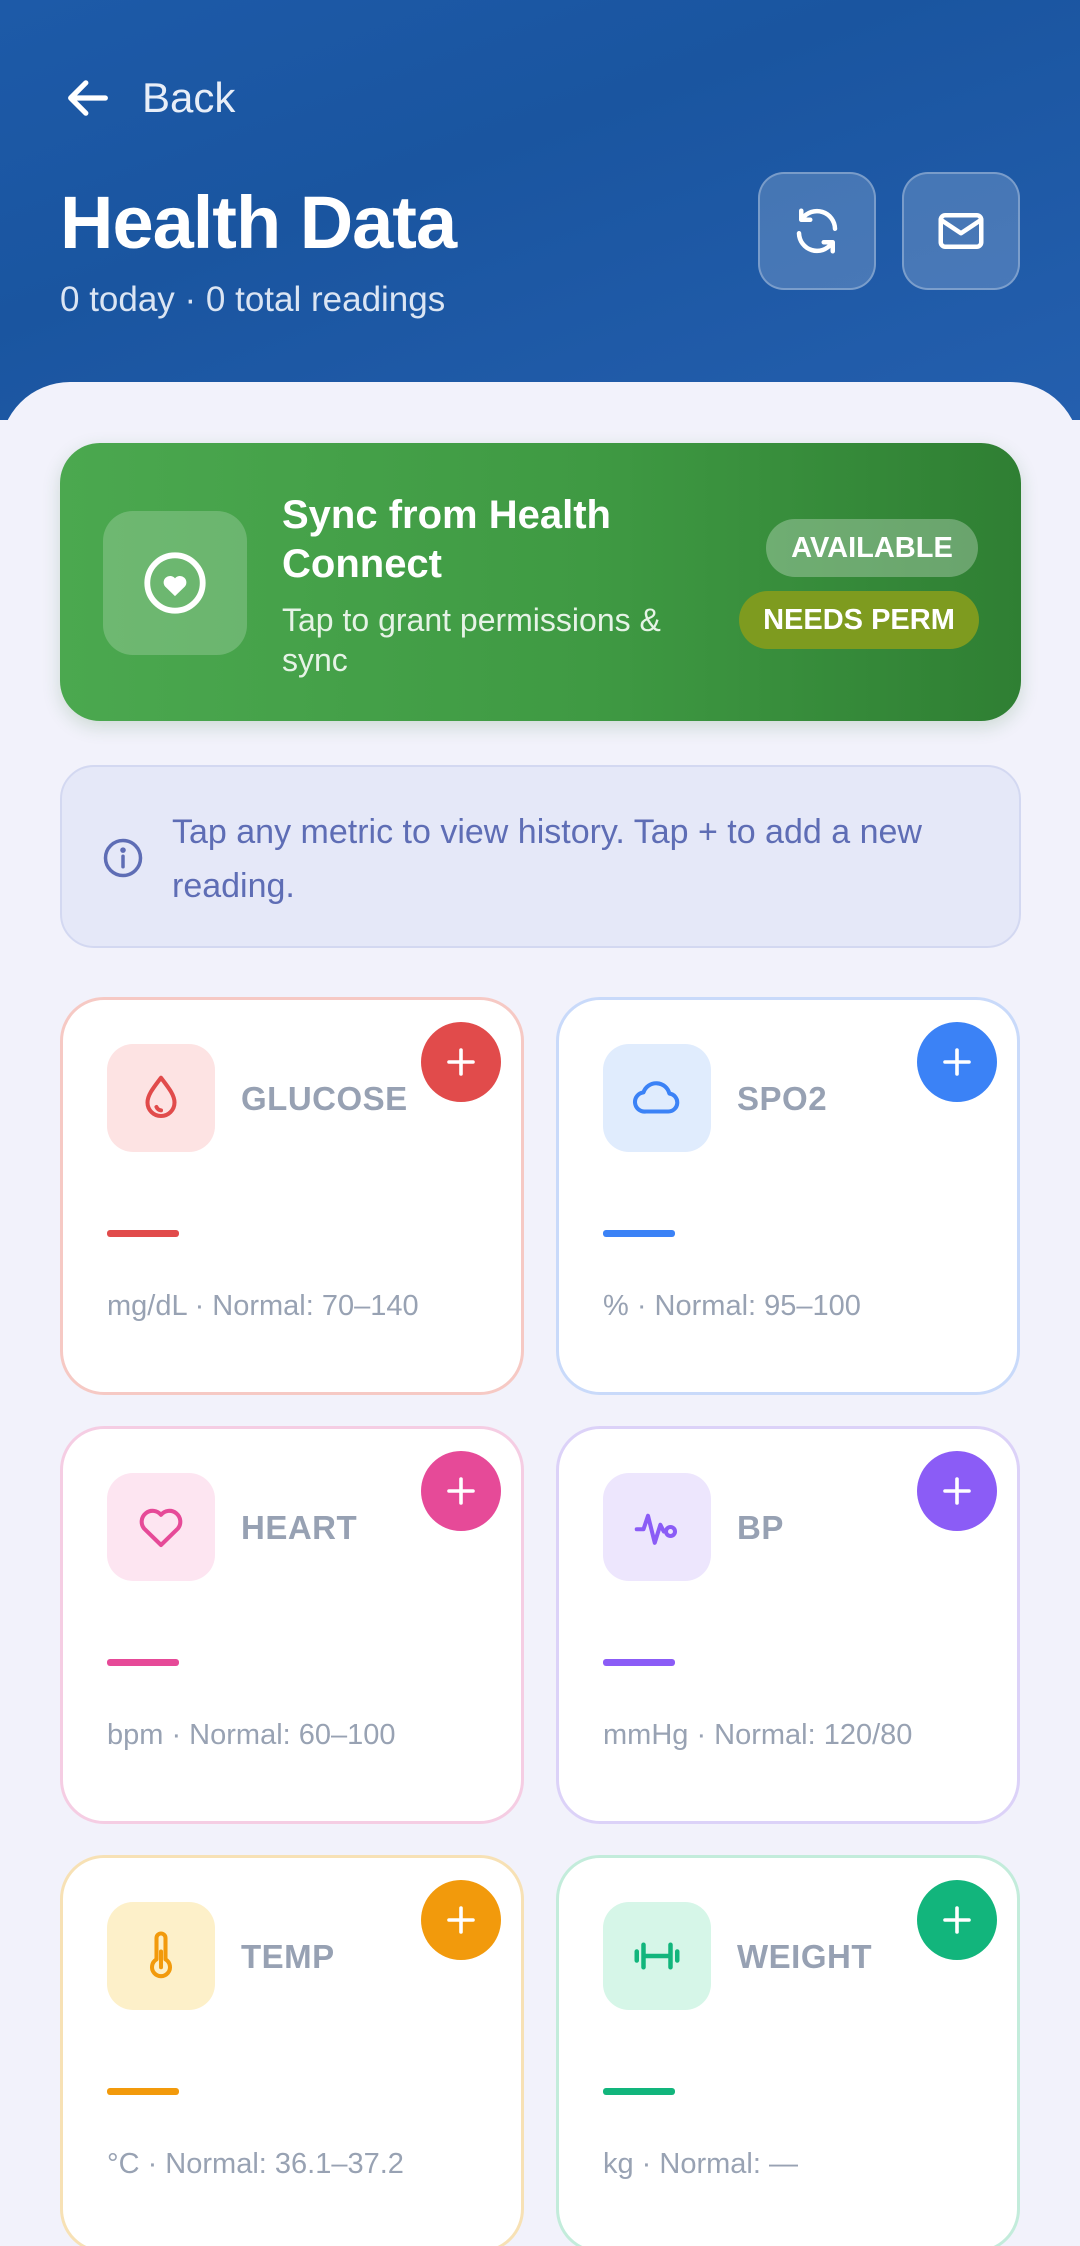 This screenshot has width=1080, height=2246. Describe the element at coordinates (292, 2050) in the screenshot. I see `metric-card-temp: TEMP °C · Normal: 36.1–37.2` at that location.